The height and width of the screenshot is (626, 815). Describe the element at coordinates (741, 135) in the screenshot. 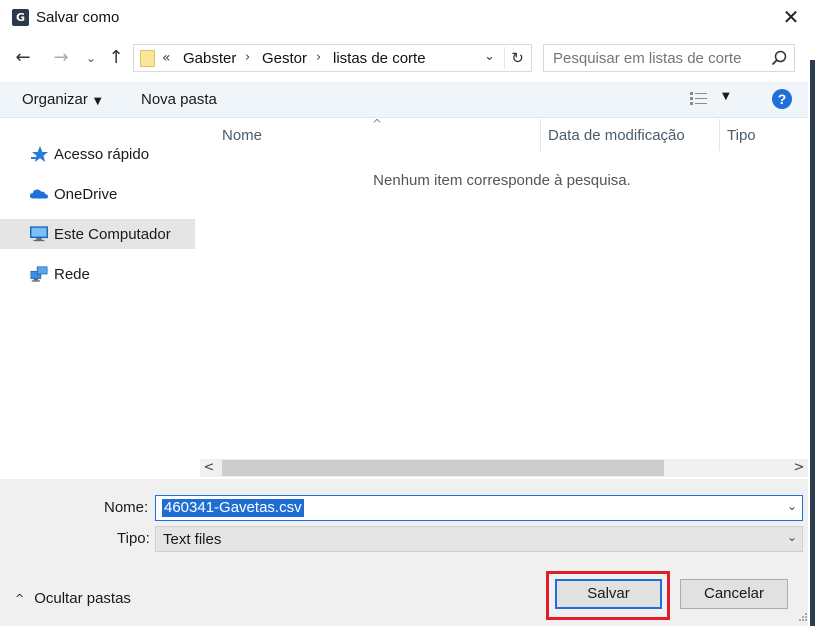

I see `column-header-type: Tipo` at that location.